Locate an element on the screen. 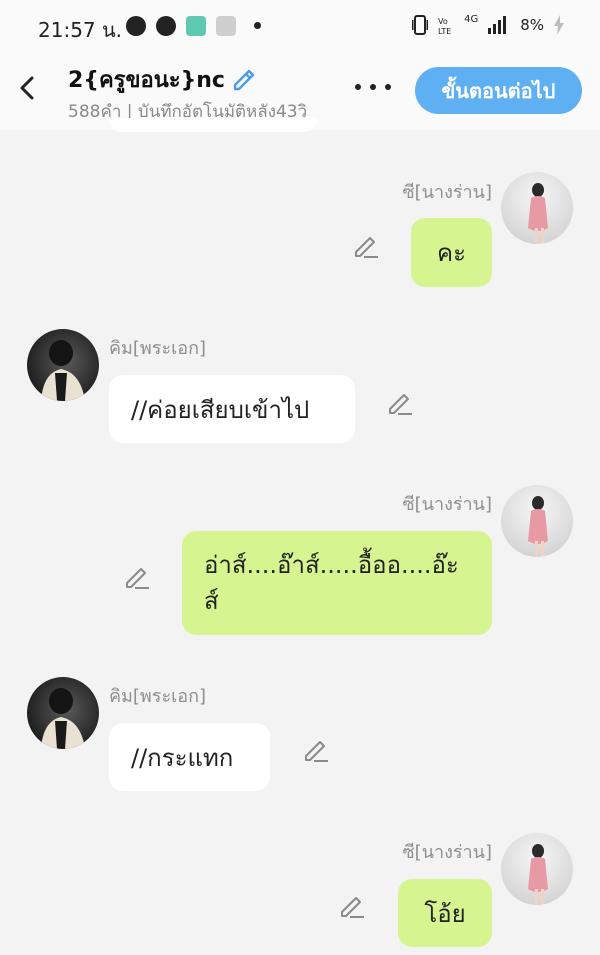 This screenshot has height=955, width=600. next-step-button: ขั้นตอนต่อไป is located at coordinates (498, 90).